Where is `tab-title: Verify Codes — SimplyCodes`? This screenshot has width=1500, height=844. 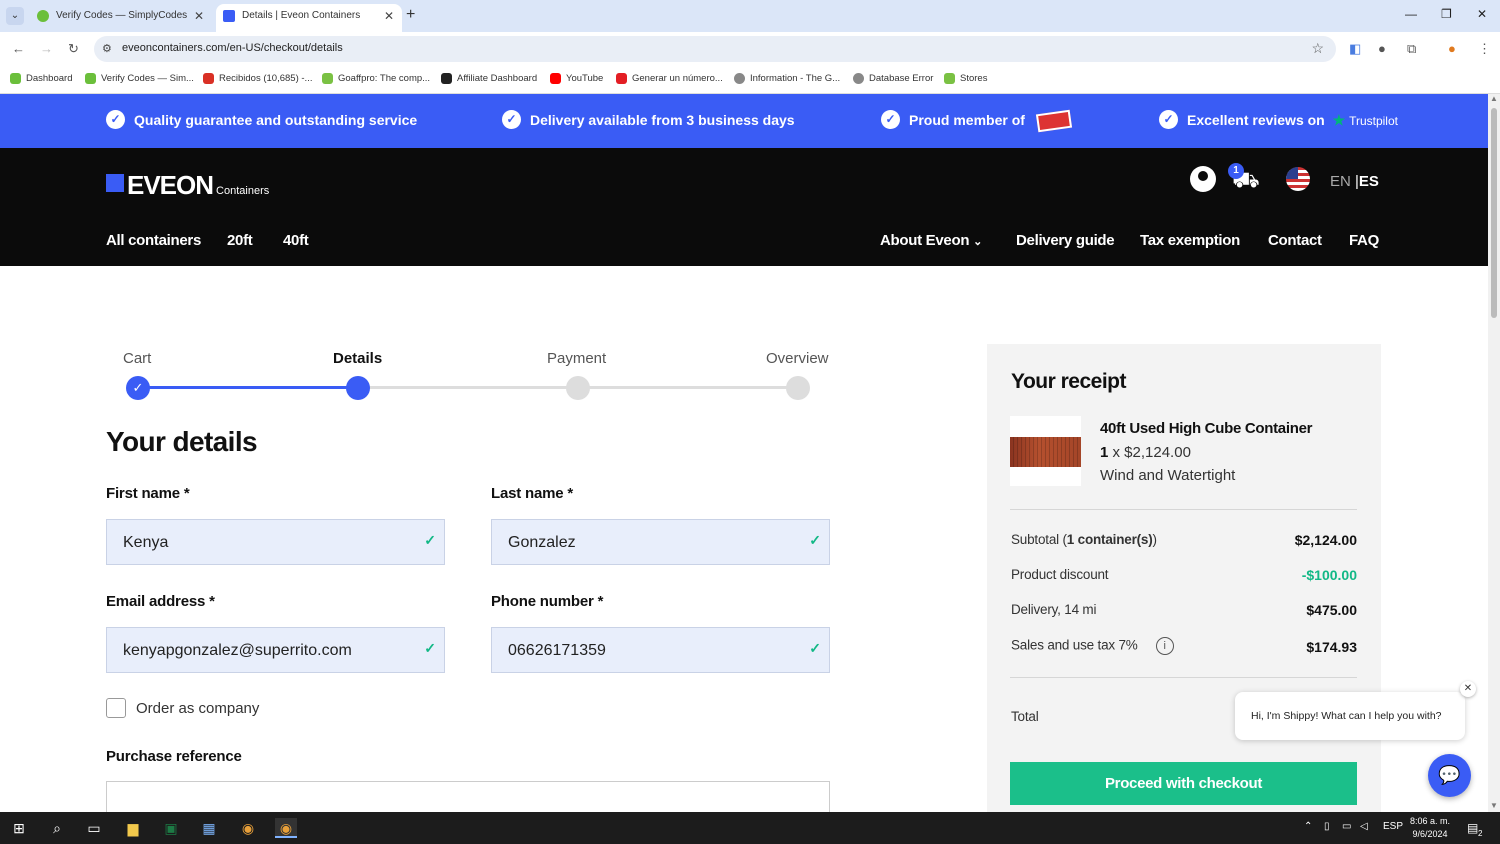
tab-title: Verify Codes — SimplyCodes is located at coordinates (122, 15).